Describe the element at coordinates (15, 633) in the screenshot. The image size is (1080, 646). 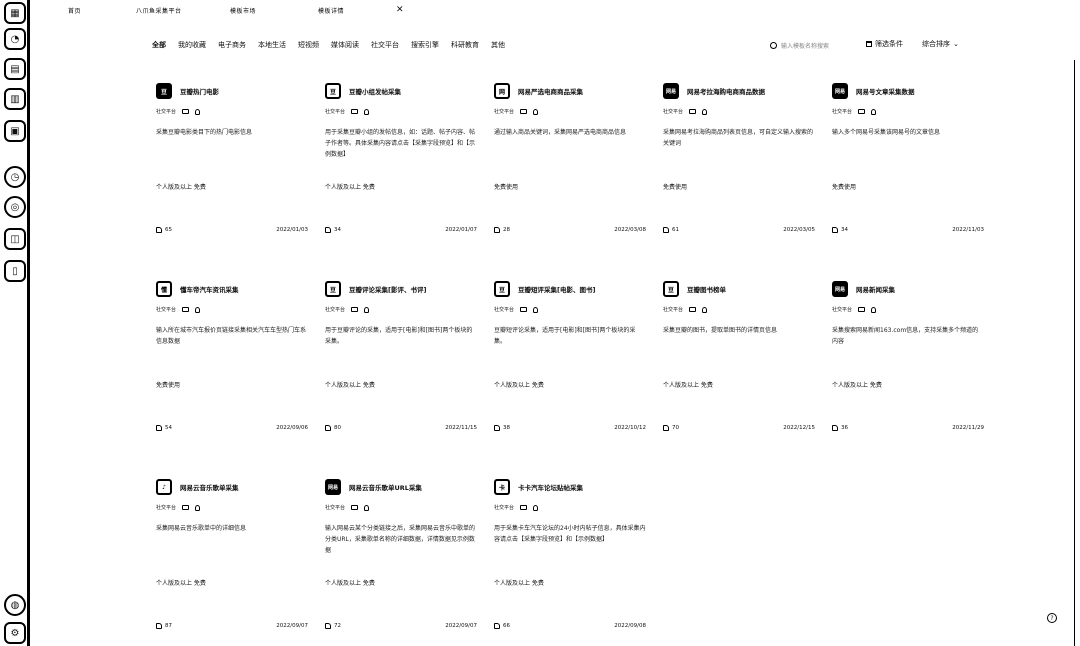
I see `settings-icon: ⚙` at that location.